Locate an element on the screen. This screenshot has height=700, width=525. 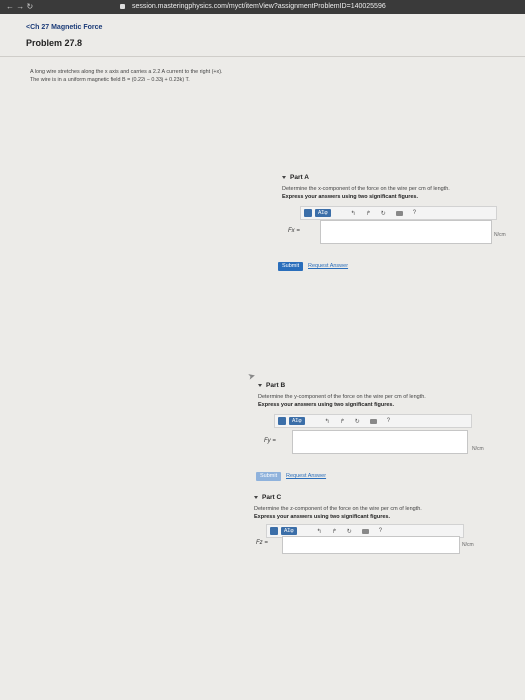
mouse-cursor-icon: ➤ is located at coordinates (251, 376).